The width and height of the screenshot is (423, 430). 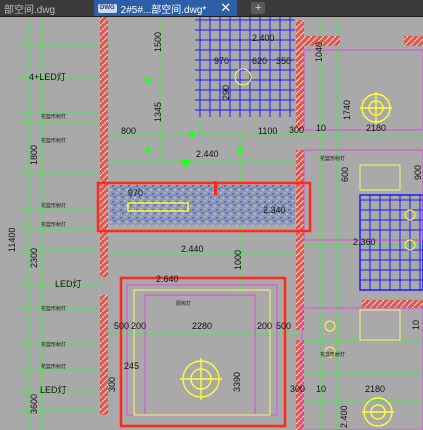 What do you see at coordinates (345, 174) in the screenshot?
I see `dim-text: 600` at bounding box center [345, 174].